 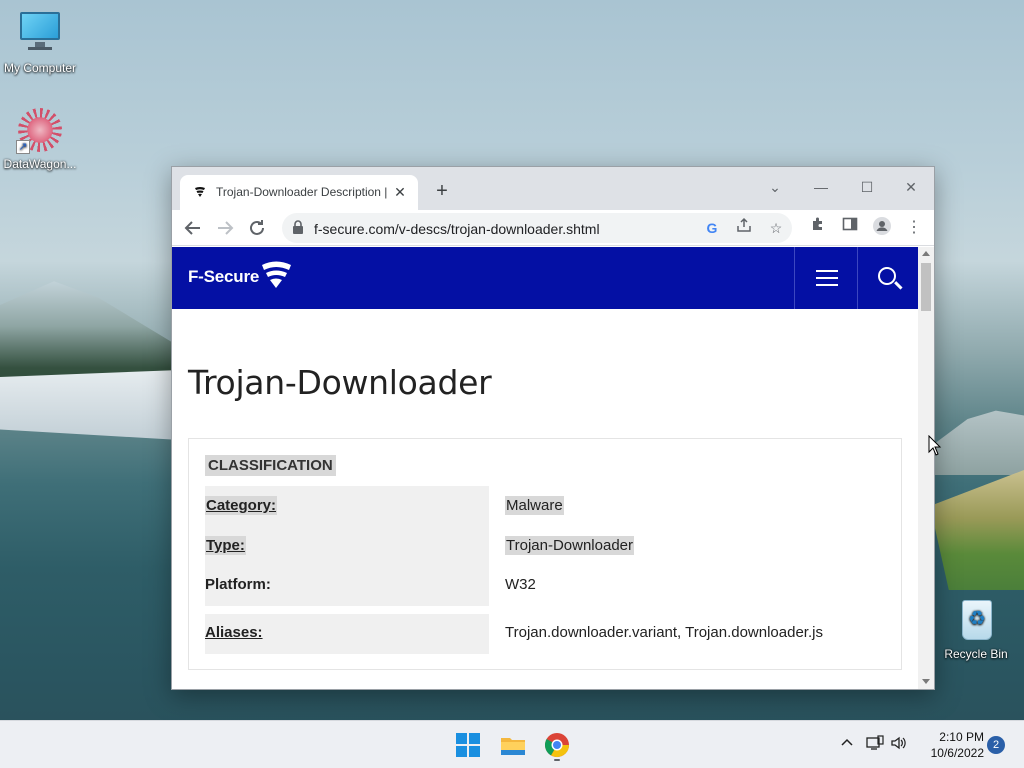 I want to click on minimize-button: —, so click(x=821, y=187).